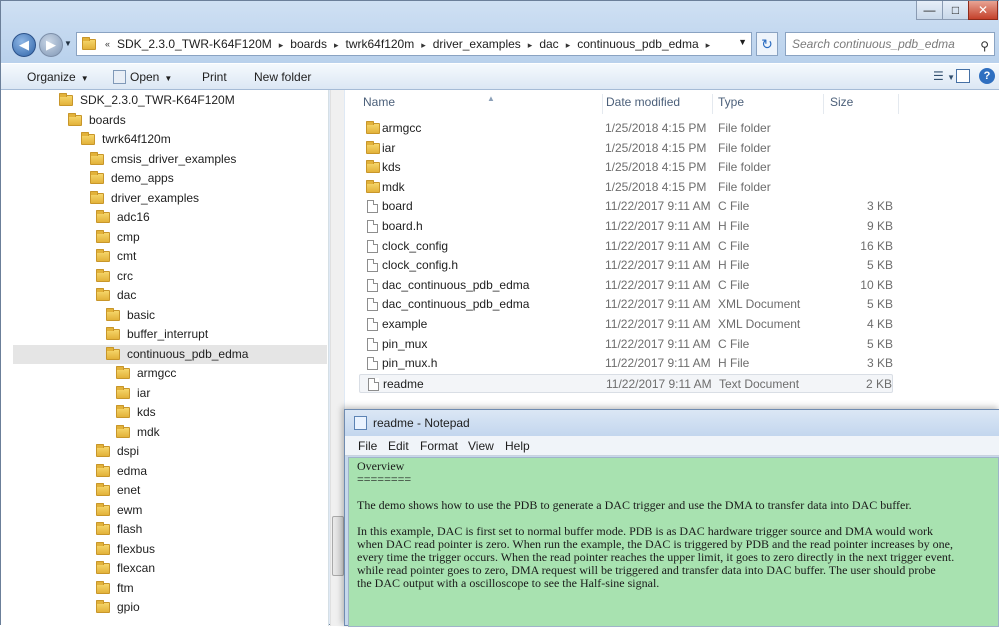 The width and height of the screenshot is (999, 627). What do you see at coordinates (58, 77) in the screenshot?
I see `organize-button: Organize ▼` at bounding box center [58, 77].